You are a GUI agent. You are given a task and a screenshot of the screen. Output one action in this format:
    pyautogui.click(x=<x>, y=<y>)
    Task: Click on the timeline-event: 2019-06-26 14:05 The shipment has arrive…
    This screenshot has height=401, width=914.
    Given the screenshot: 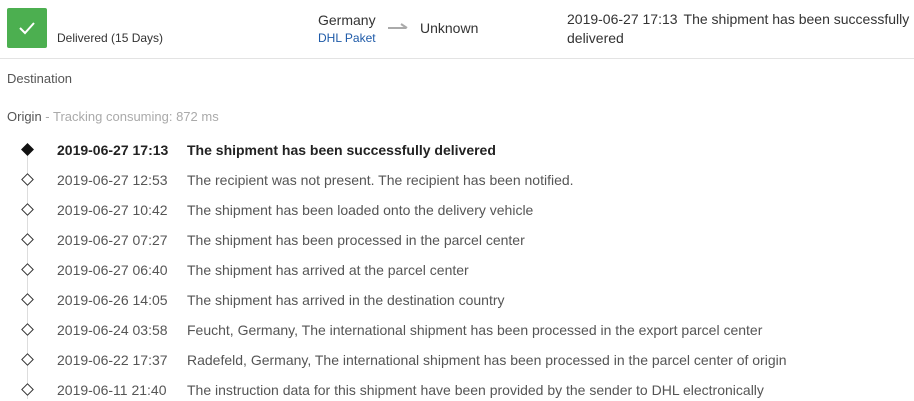 What is the action you would take?
    pyautogui.click(x=457, y=300)
    